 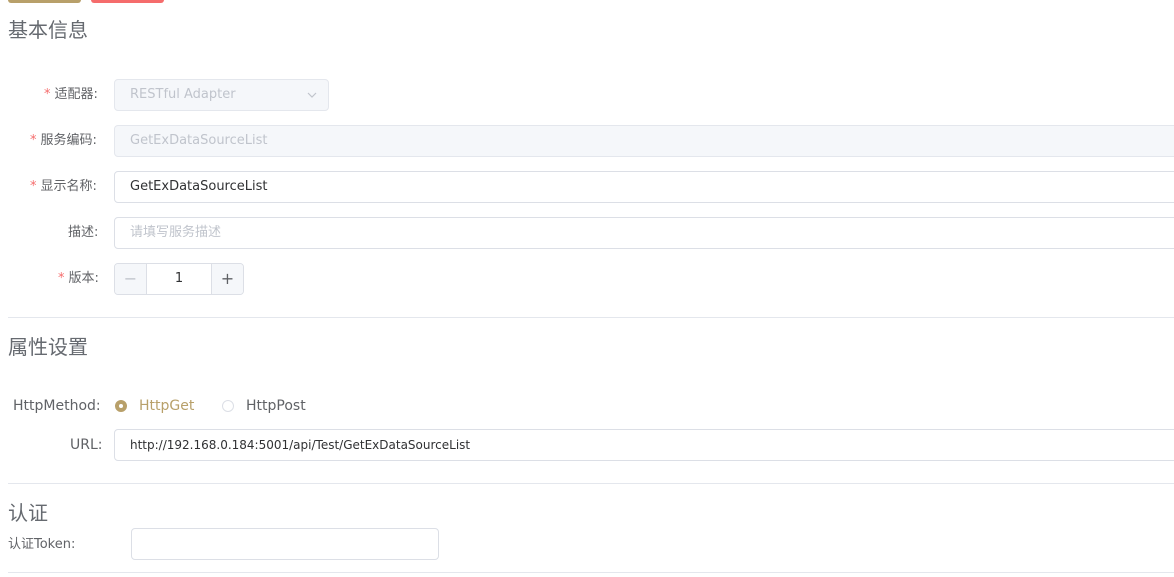 What do you see at coordinates (83, 232) in the screenshot?
I see `description-label: 描述:` at bounding box center [83, 232].